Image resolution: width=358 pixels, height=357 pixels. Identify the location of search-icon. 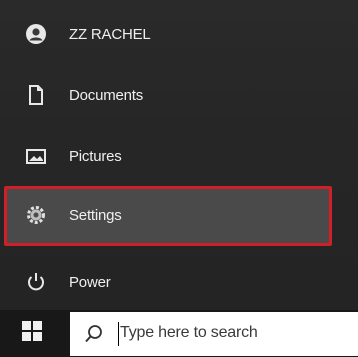
(94, 334).